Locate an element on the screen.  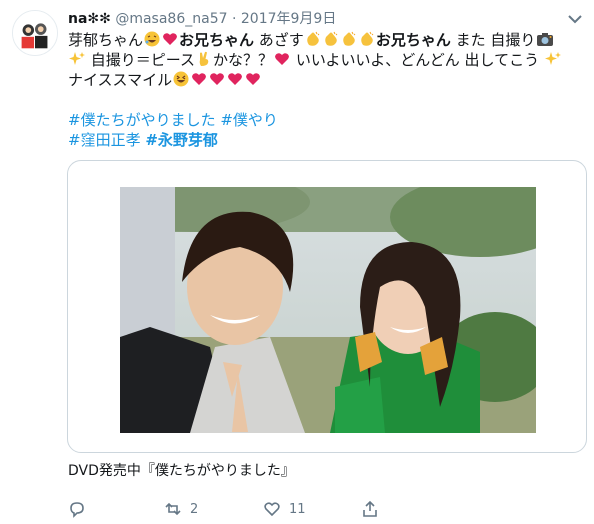
tweet-header: na✻✻ @masa86_na57 · 2017年9月9日 is located at coordinates (202, 19).